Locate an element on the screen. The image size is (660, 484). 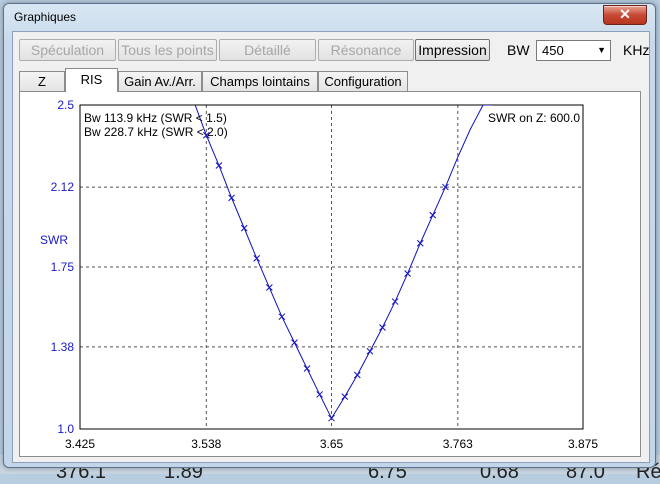
close-button: ✕ is located at coordinates (625, 15).